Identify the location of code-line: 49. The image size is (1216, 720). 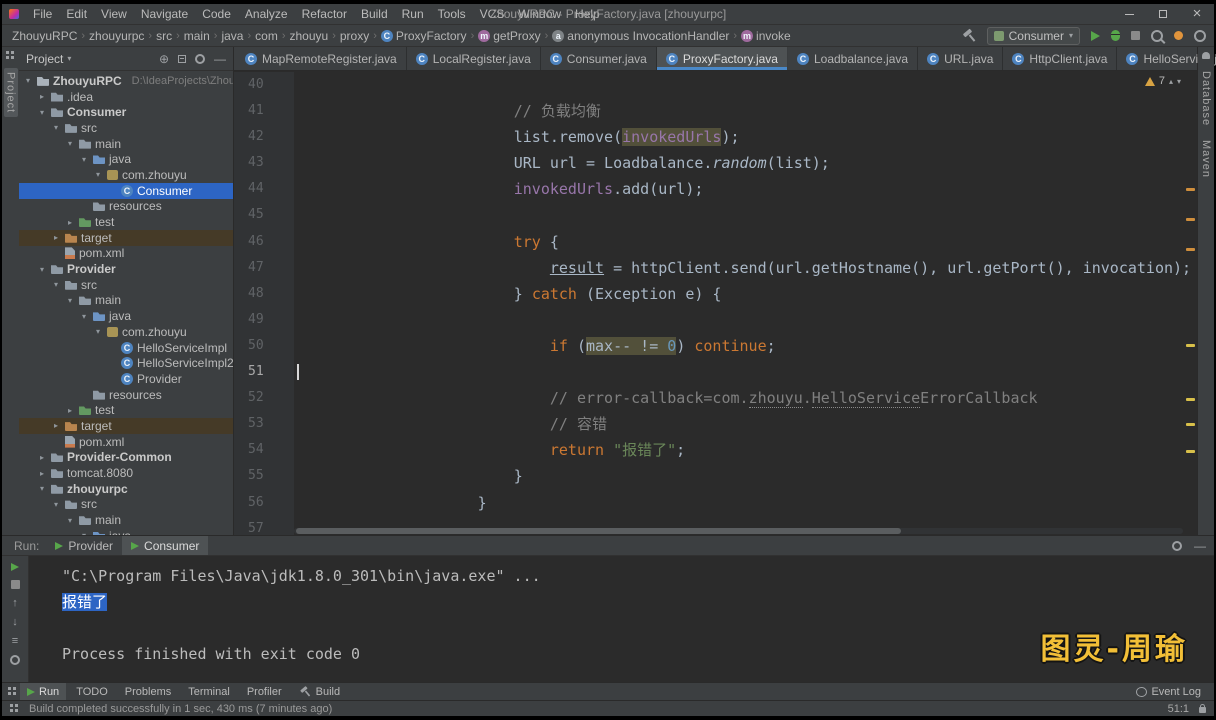
(715, 319).